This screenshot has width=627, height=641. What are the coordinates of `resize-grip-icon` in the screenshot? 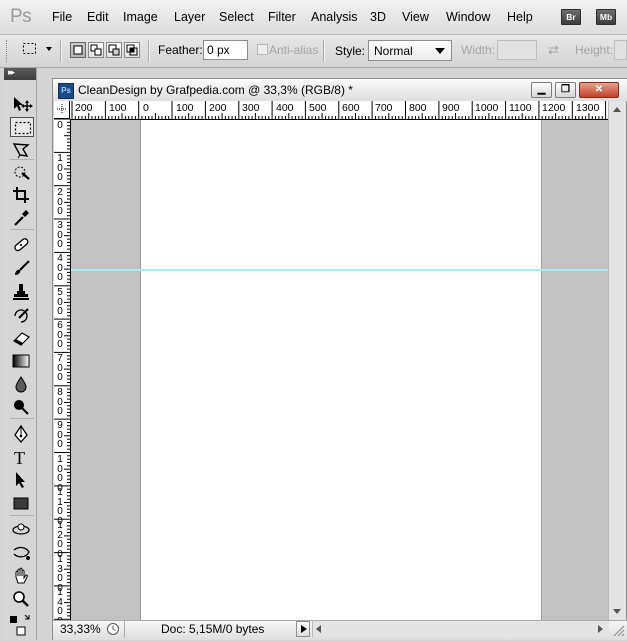 It's located at (619, 631).